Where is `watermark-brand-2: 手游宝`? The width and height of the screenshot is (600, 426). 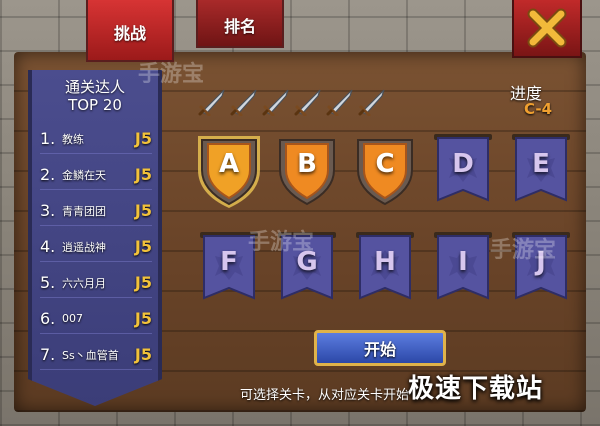
watermark-brand-2: 手游宝 is located at coordinates (281, 242).